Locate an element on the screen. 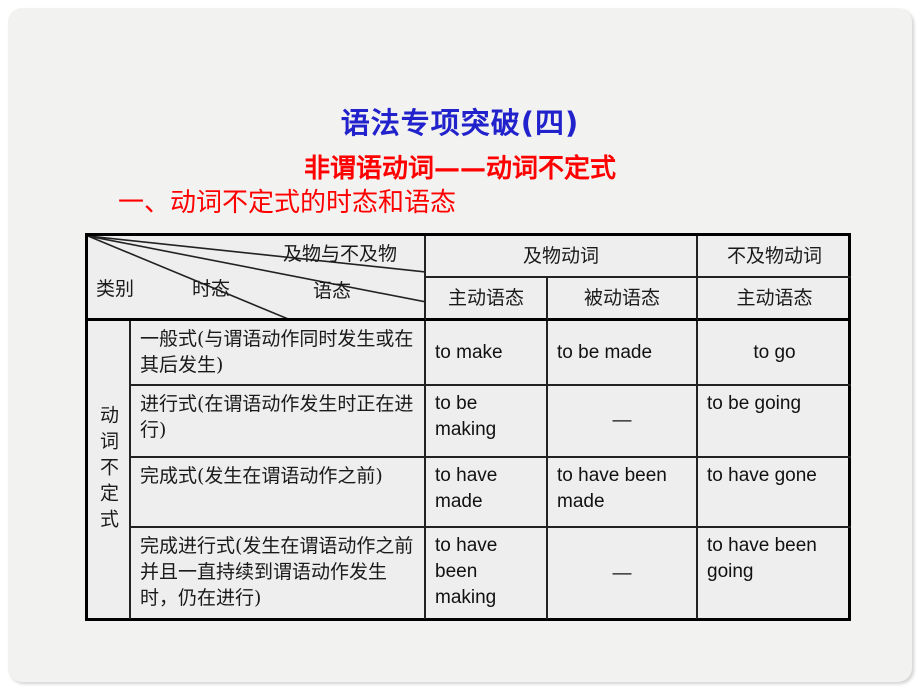 The width and height of the screenshot is (920, 690). header-group-transitive: 及物动词 is located at coordinates (562, 257).